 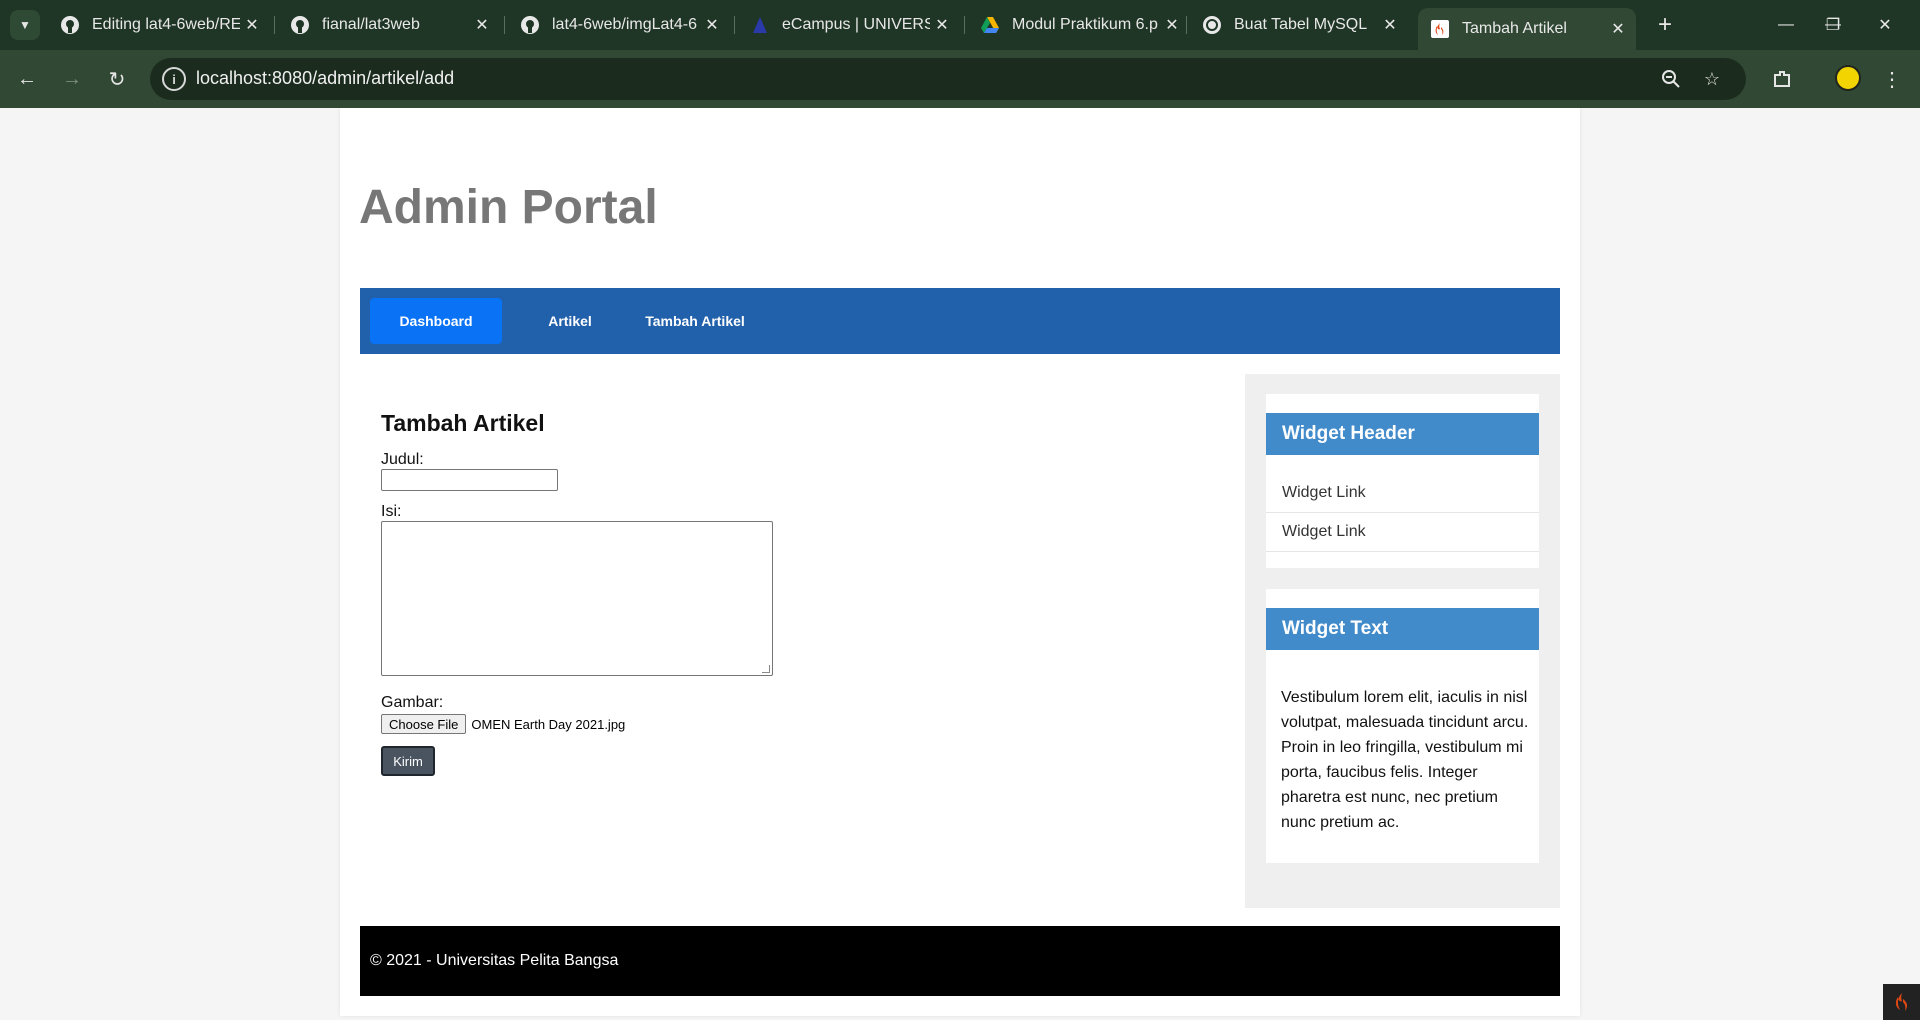 What do you see at coordinates (402, 459) in the screenshot?
I see `judul-label: Judul:` at bounding box center [402, 459].